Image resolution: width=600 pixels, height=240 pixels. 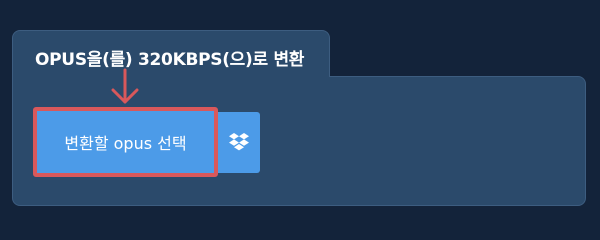 I want to click on dropbox-icon, so click(x=239, y=141).